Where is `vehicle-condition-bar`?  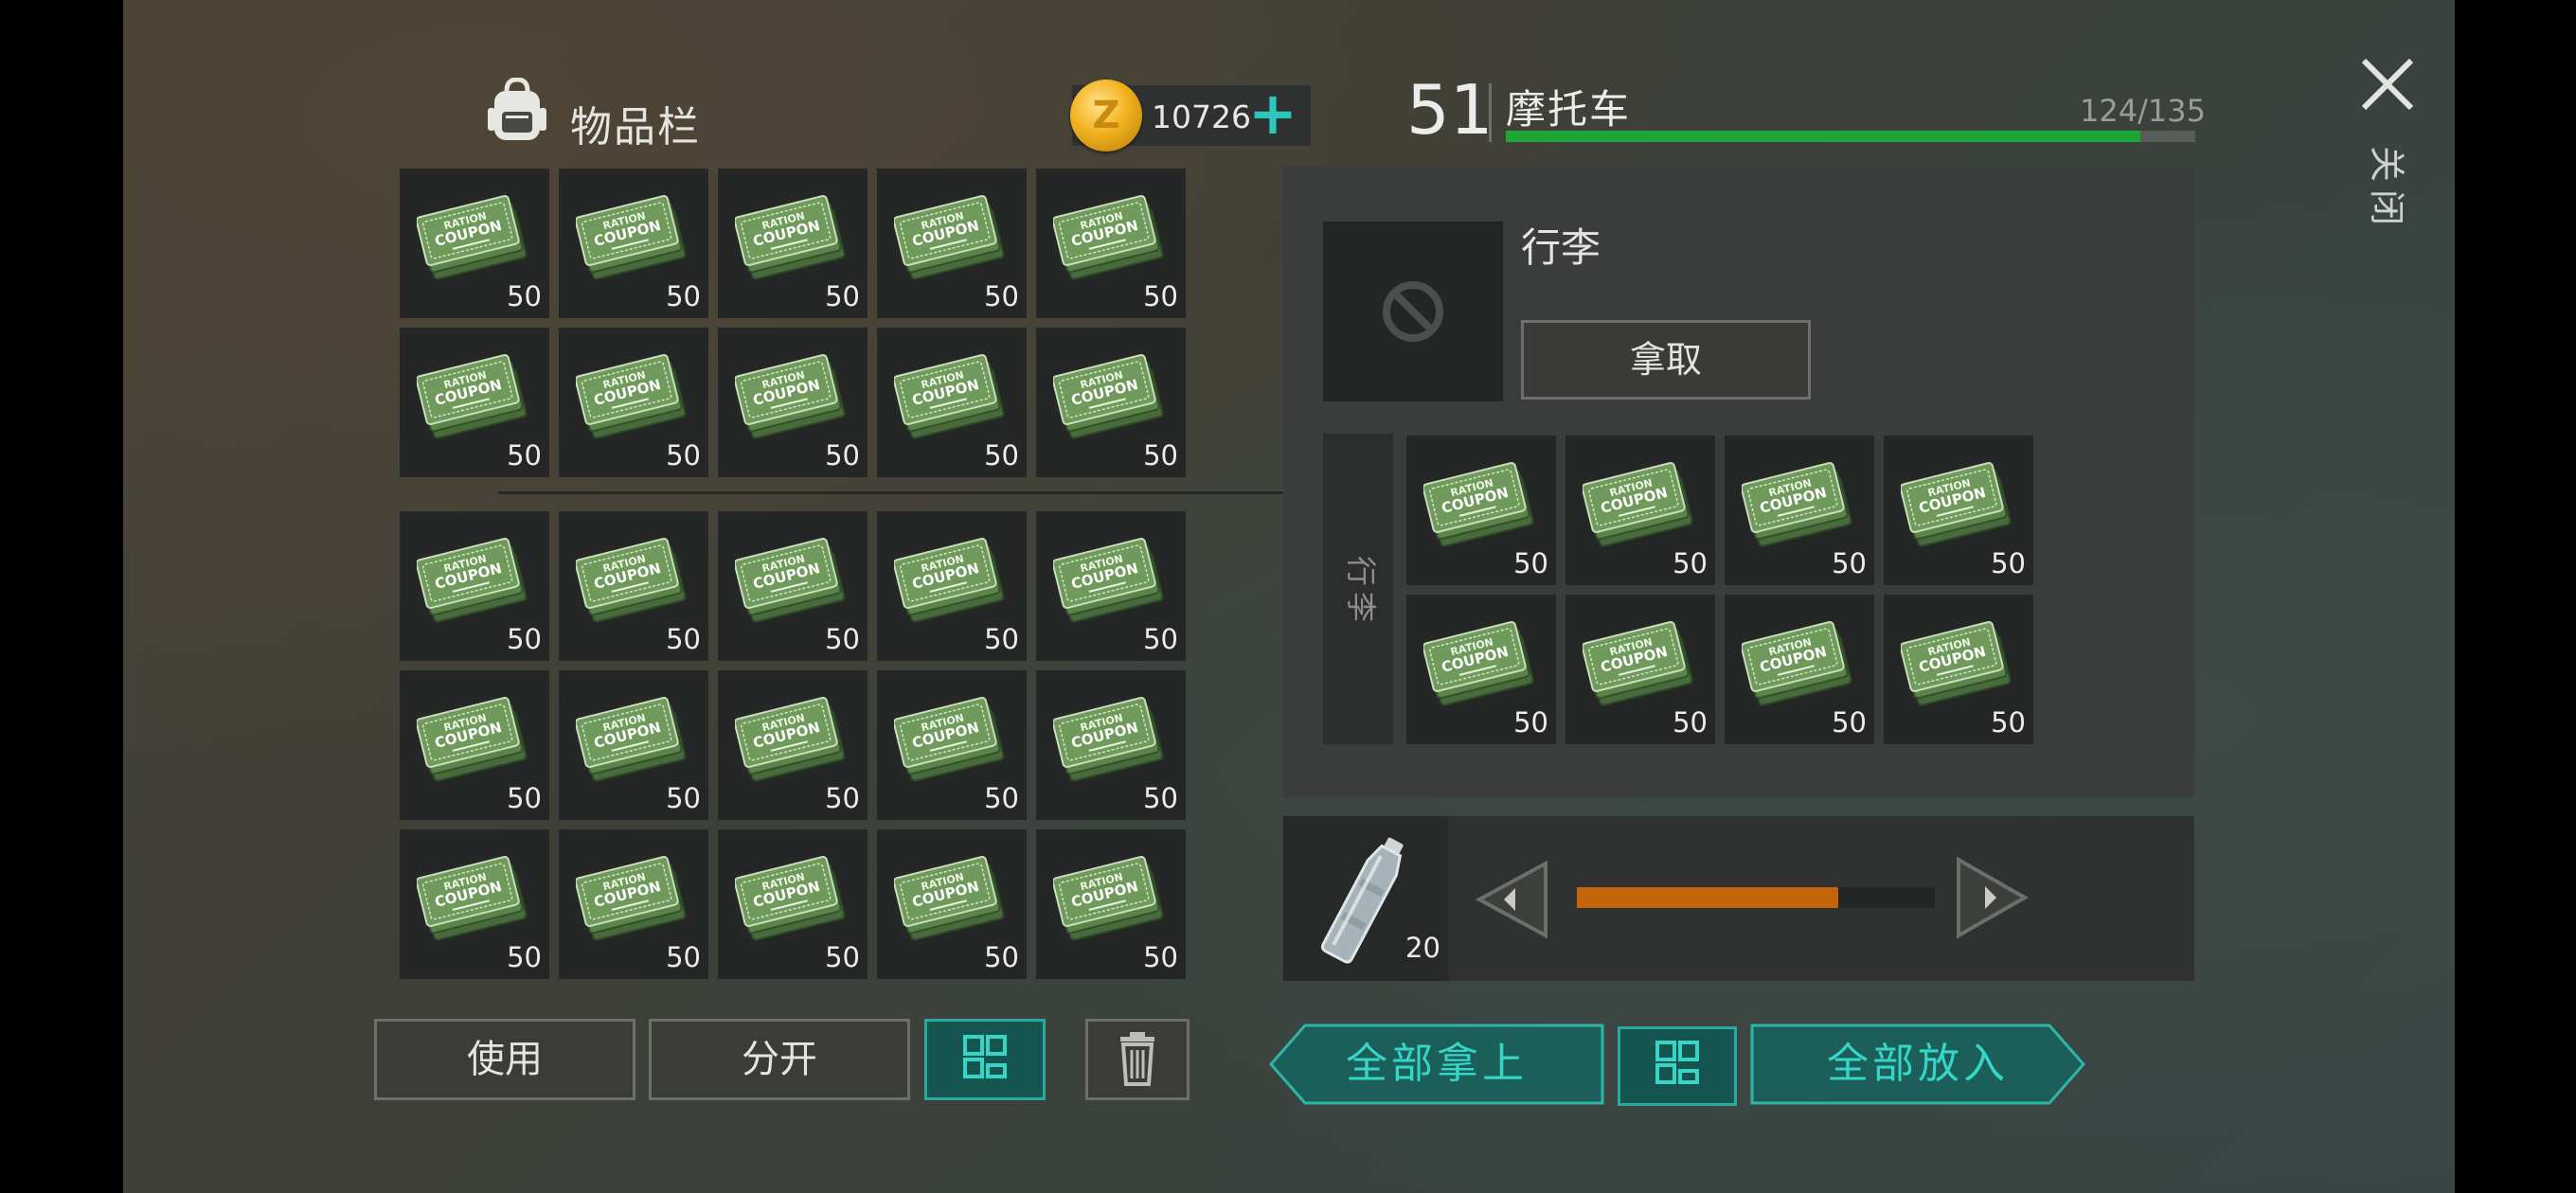 vehicle-condition-bar is located at coordinates (1850, 136).